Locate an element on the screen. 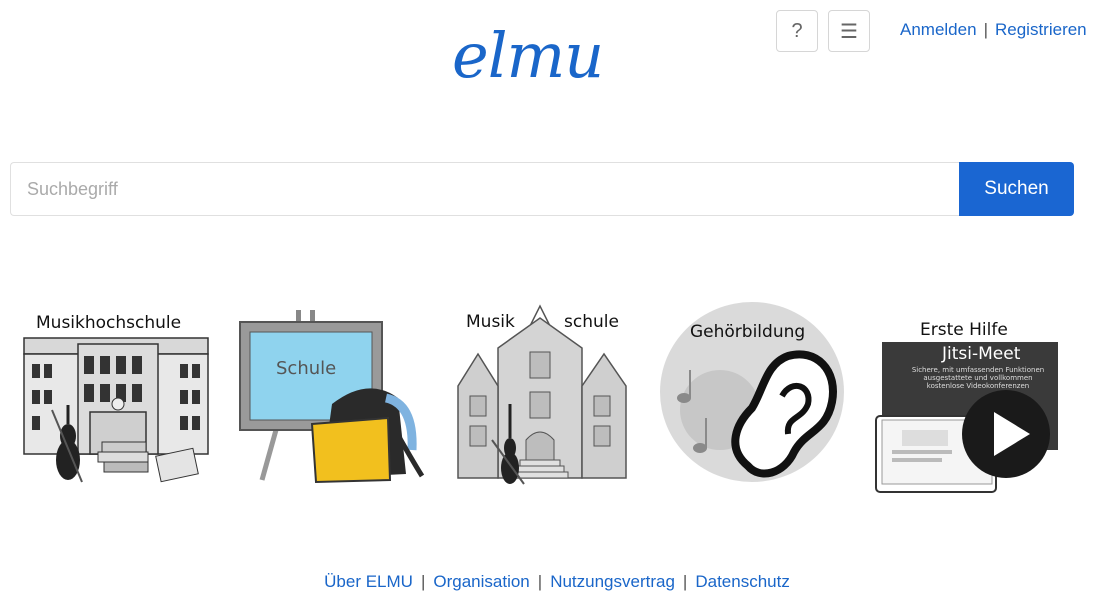  tile-label: Gehörbildung is located at coordinates (748, 332).